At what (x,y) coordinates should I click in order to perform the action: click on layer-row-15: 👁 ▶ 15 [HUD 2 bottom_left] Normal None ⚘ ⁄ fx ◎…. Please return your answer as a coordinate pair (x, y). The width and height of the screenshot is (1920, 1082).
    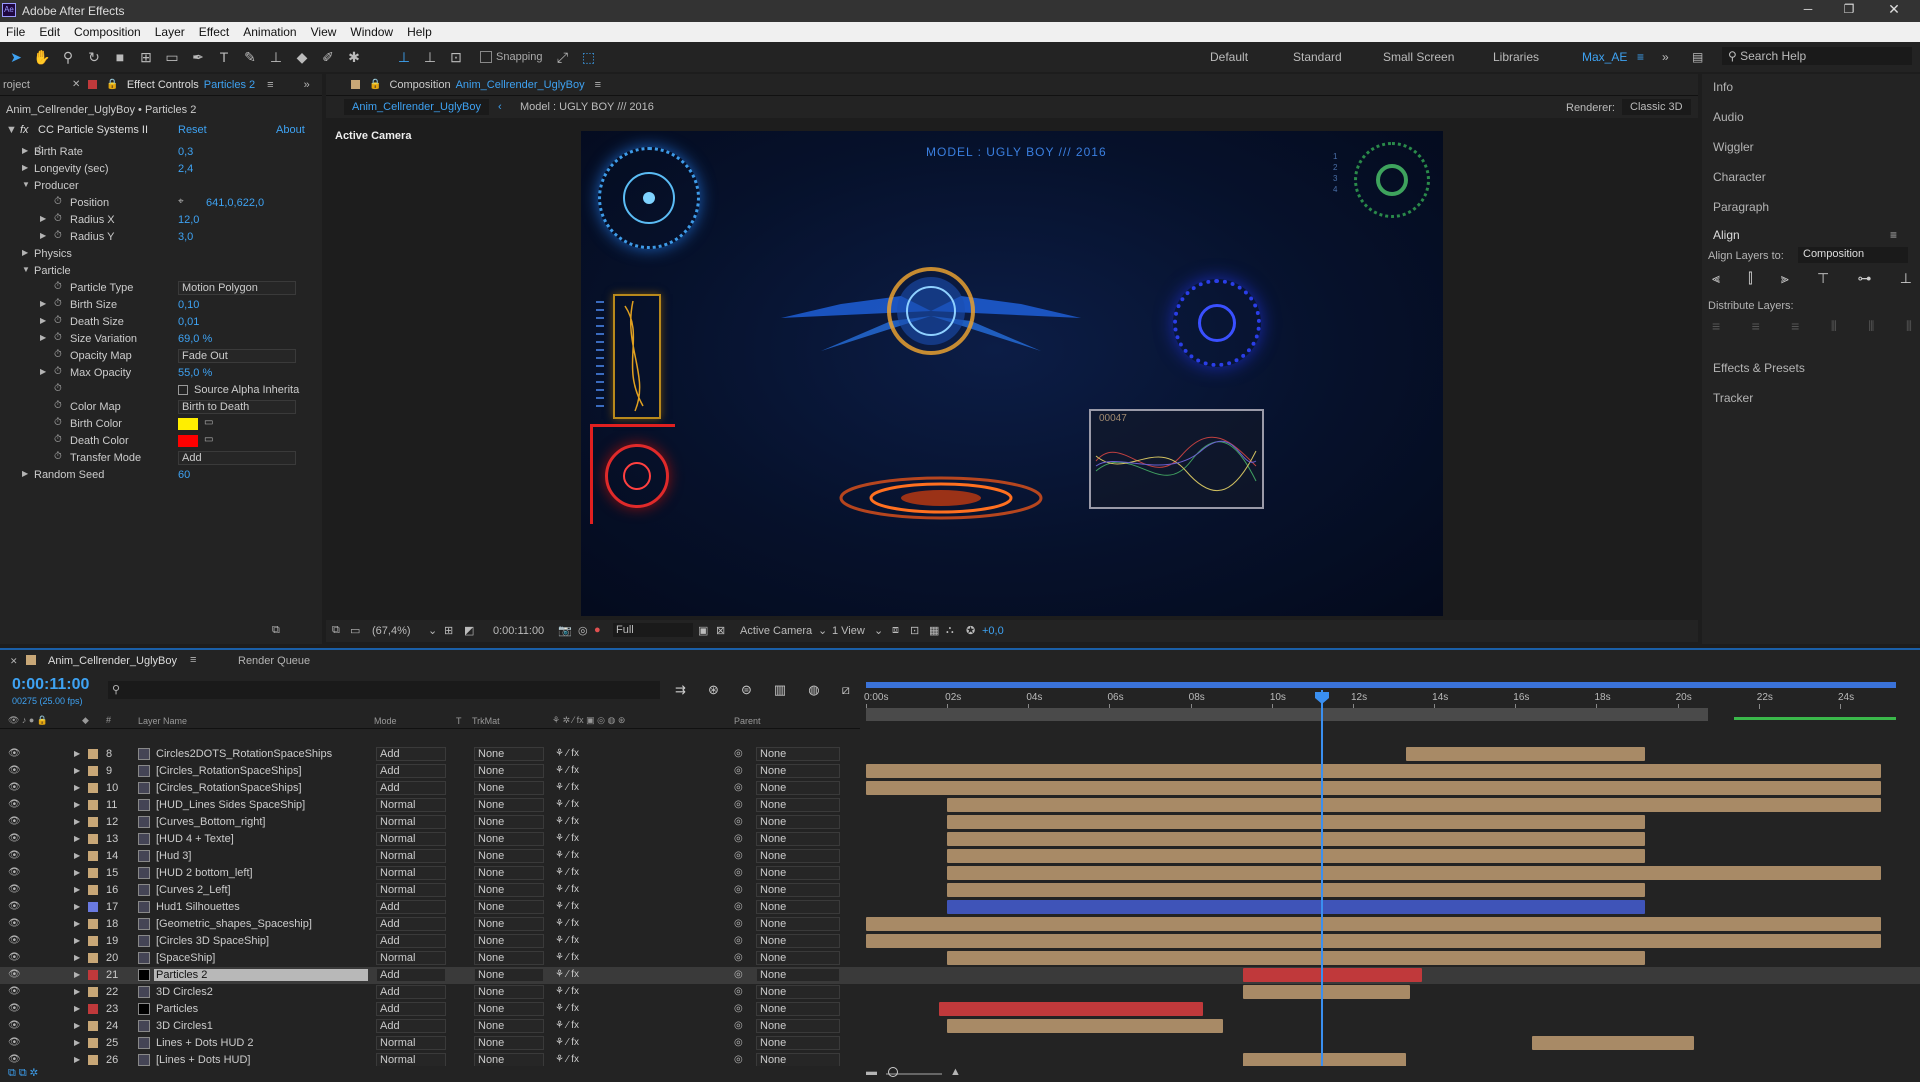
    Looking at the image, I should click on (960, 873).